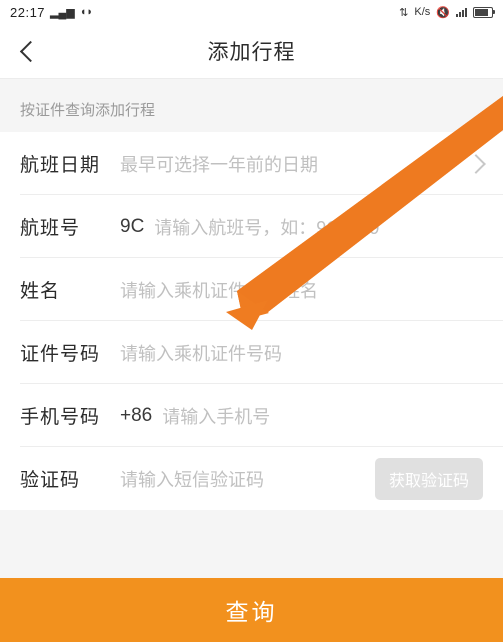 Image resolution: width=503 pixels, height=642 pixels. I want to click on form-row-flight-no: 航班号 9C 请输入航班号，如：9C5689, so click(251, 226).